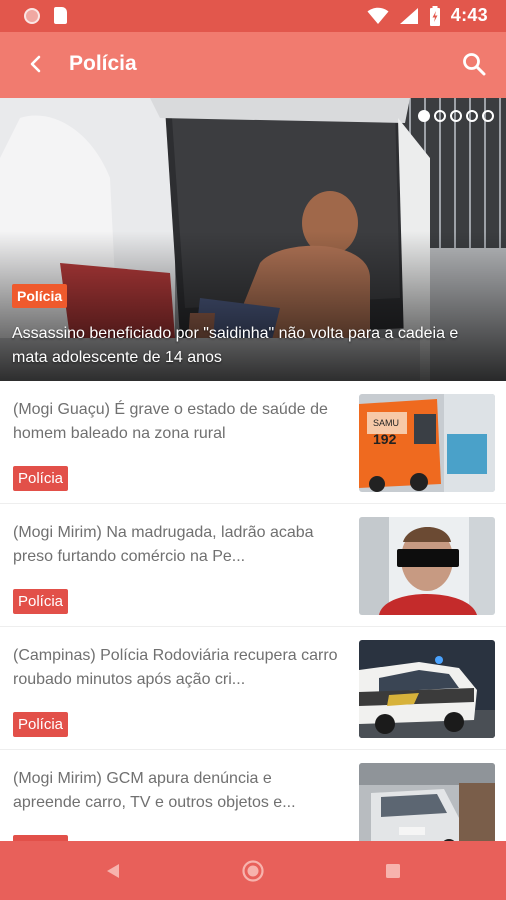 This screenshot has width=506, height=900. I want to click on search-icon, so click(474, 64).